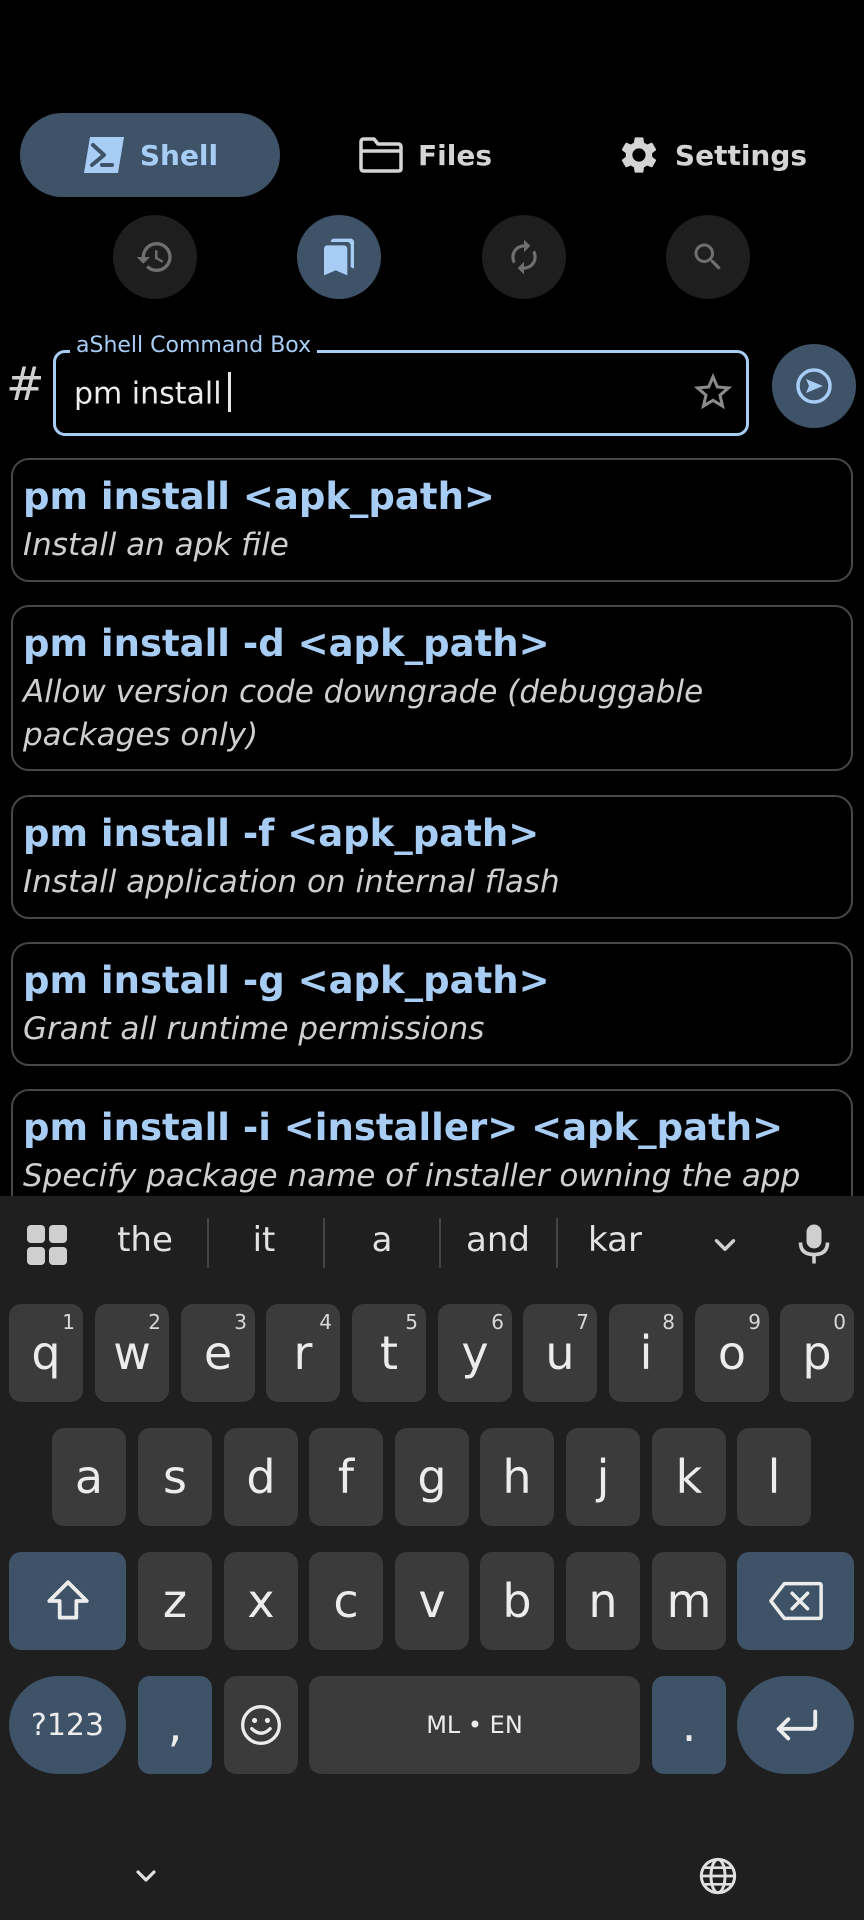  I want to click on shift-key, so click(67, 1601).